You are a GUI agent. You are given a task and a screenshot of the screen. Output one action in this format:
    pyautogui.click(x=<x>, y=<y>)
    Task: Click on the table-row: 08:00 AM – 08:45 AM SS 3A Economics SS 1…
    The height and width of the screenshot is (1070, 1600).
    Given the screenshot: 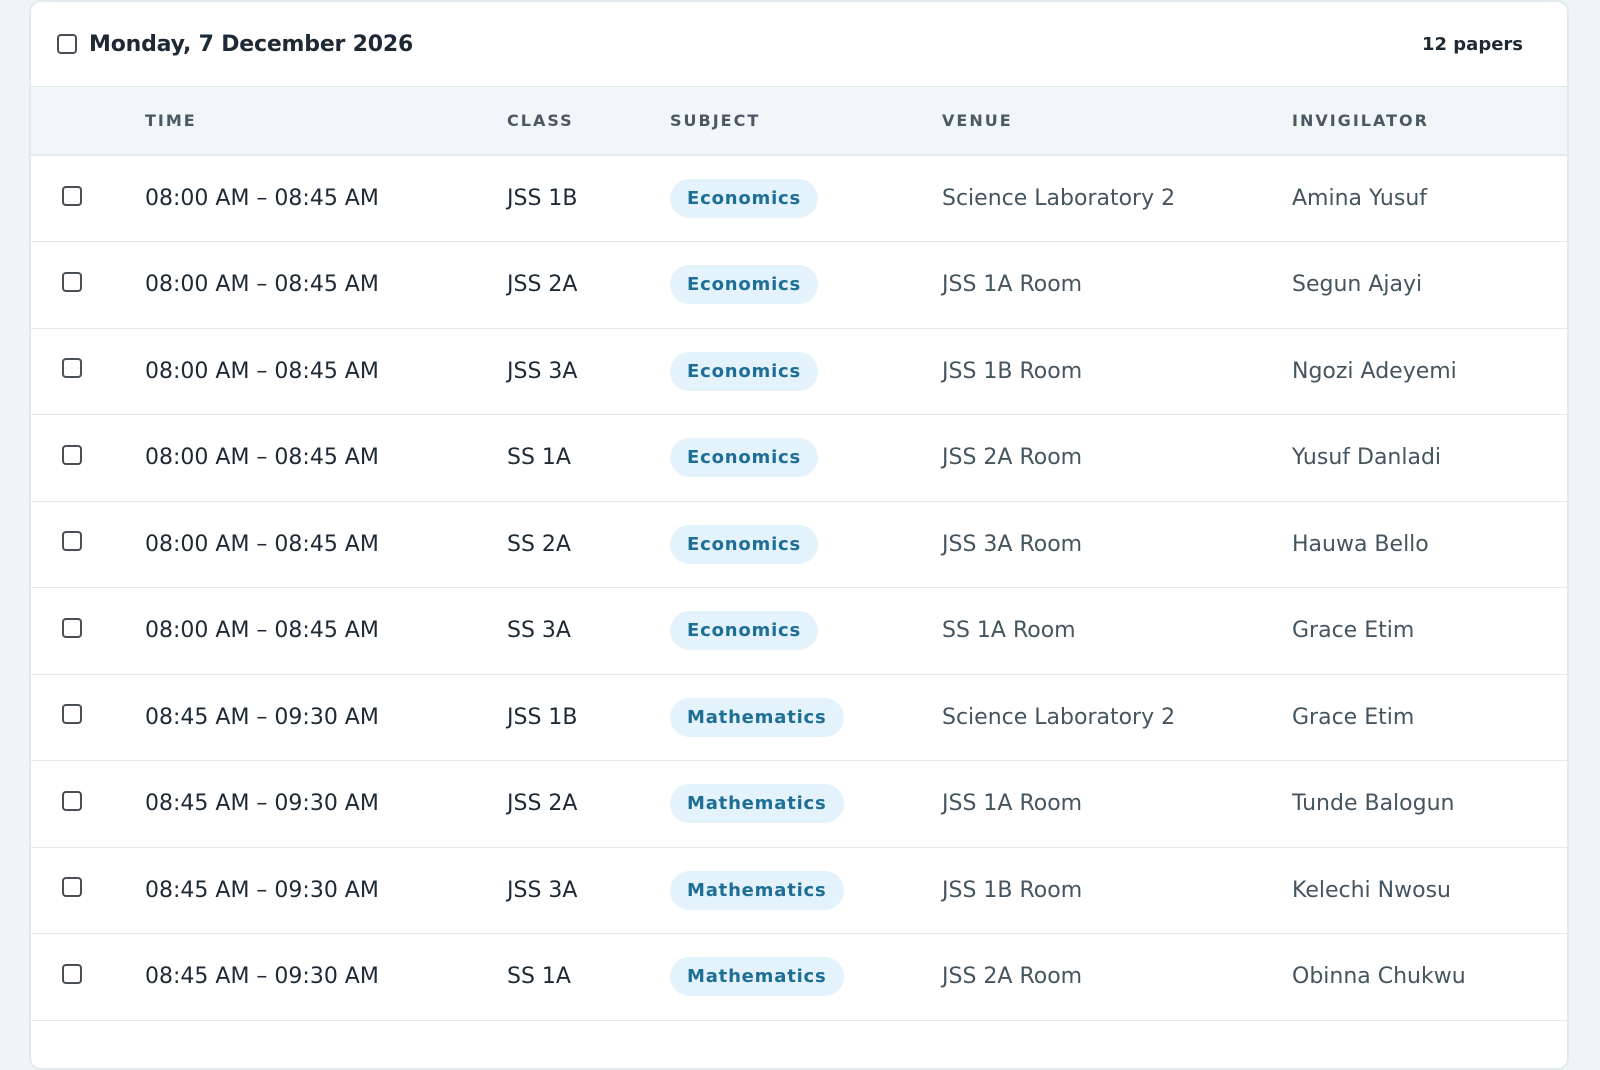 What is the action you would take?
    pyautogui.click(x=799, y=631)
    